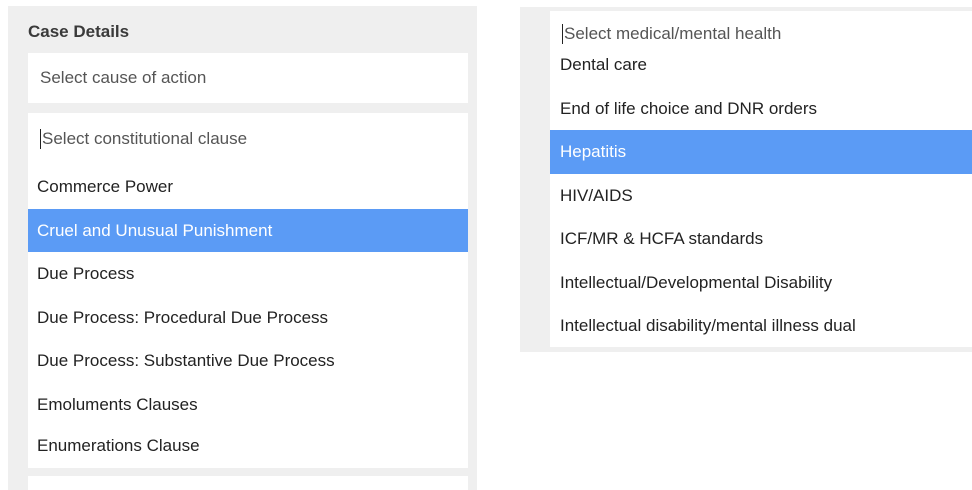 This screenshot has width=972, height=490. I want to click on clause-option-procedural-due-process: Due Process: Procedural Due Process, so click(248, 318).